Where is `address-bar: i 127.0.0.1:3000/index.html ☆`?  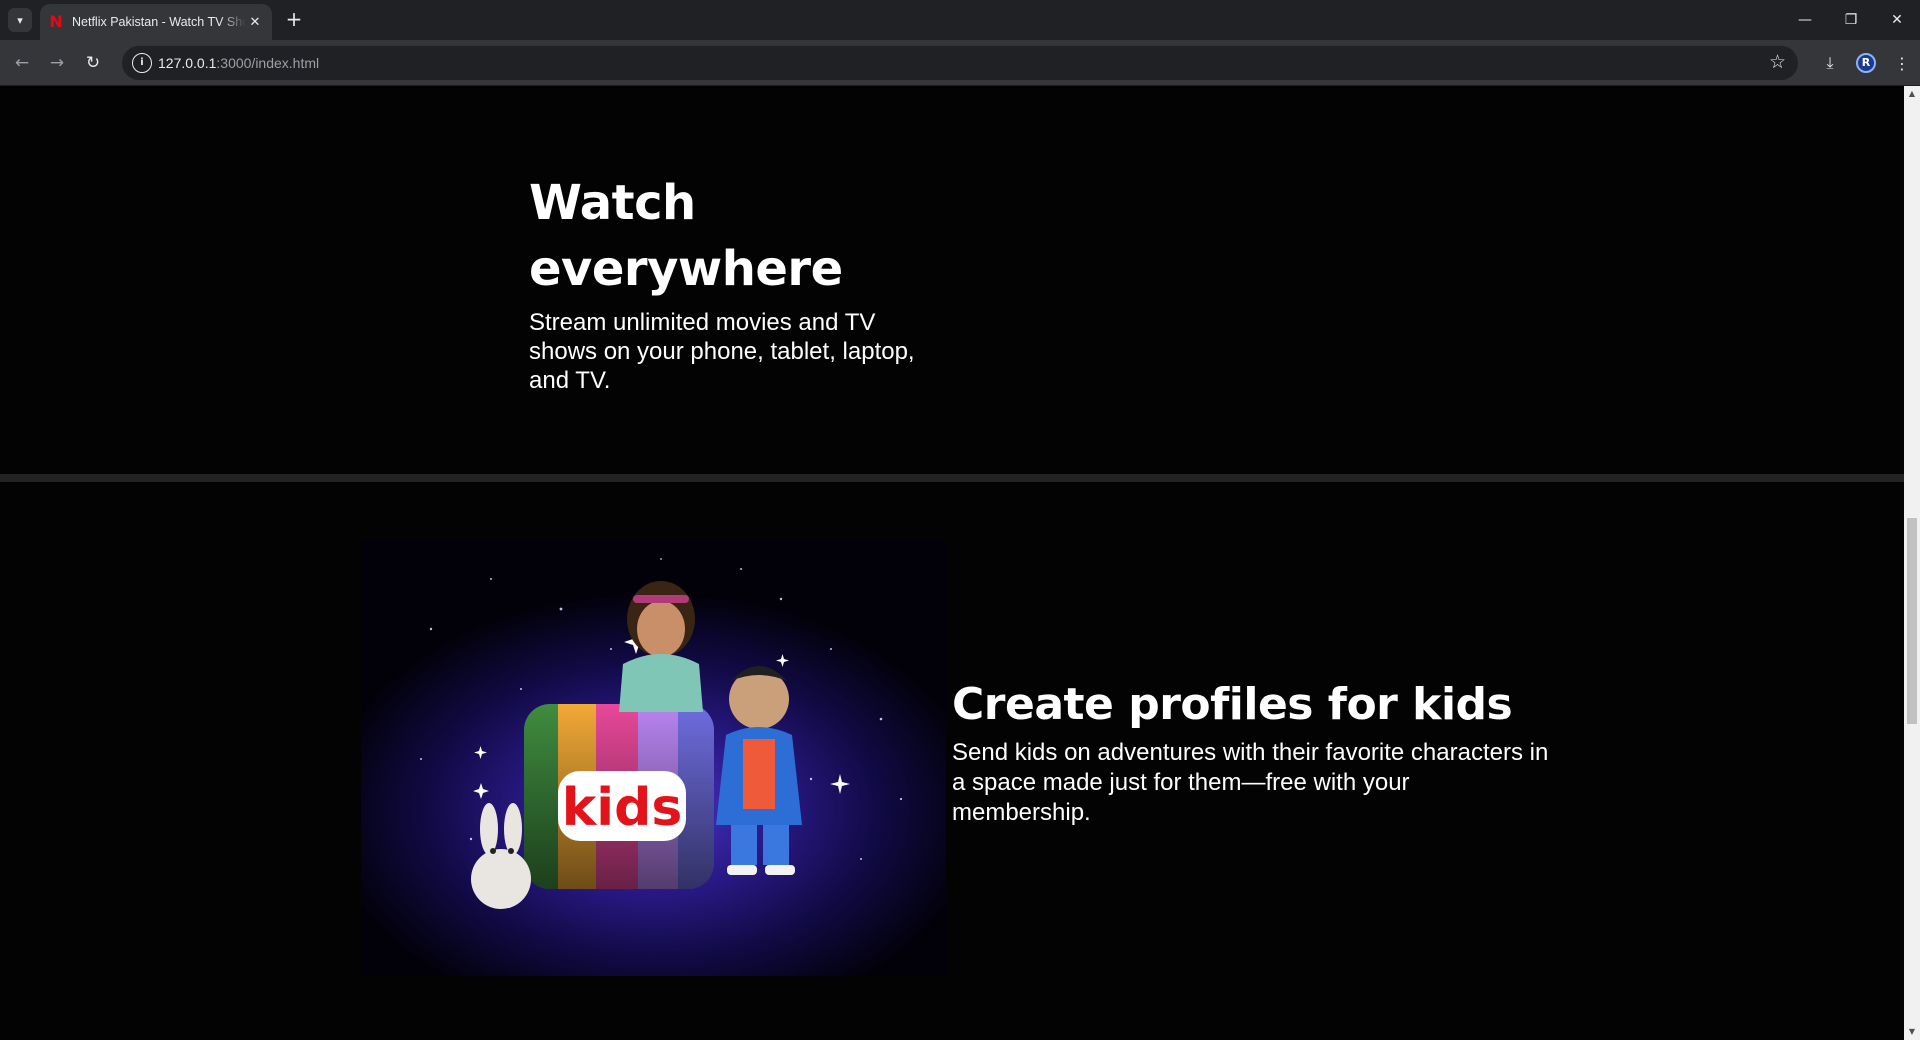
address-bar: i 127.0.0.1:3000/index.html ☆ is located at coordinates (960, 63).